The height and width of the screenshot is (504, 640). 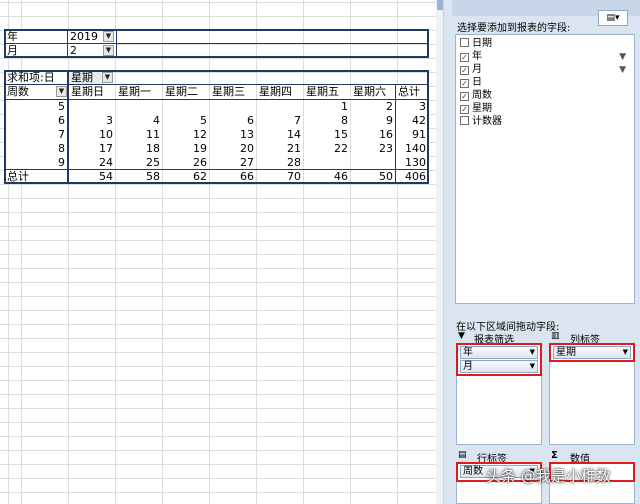 I want to click on field-item-year: ✓ 年, so click(x=471, y=56).